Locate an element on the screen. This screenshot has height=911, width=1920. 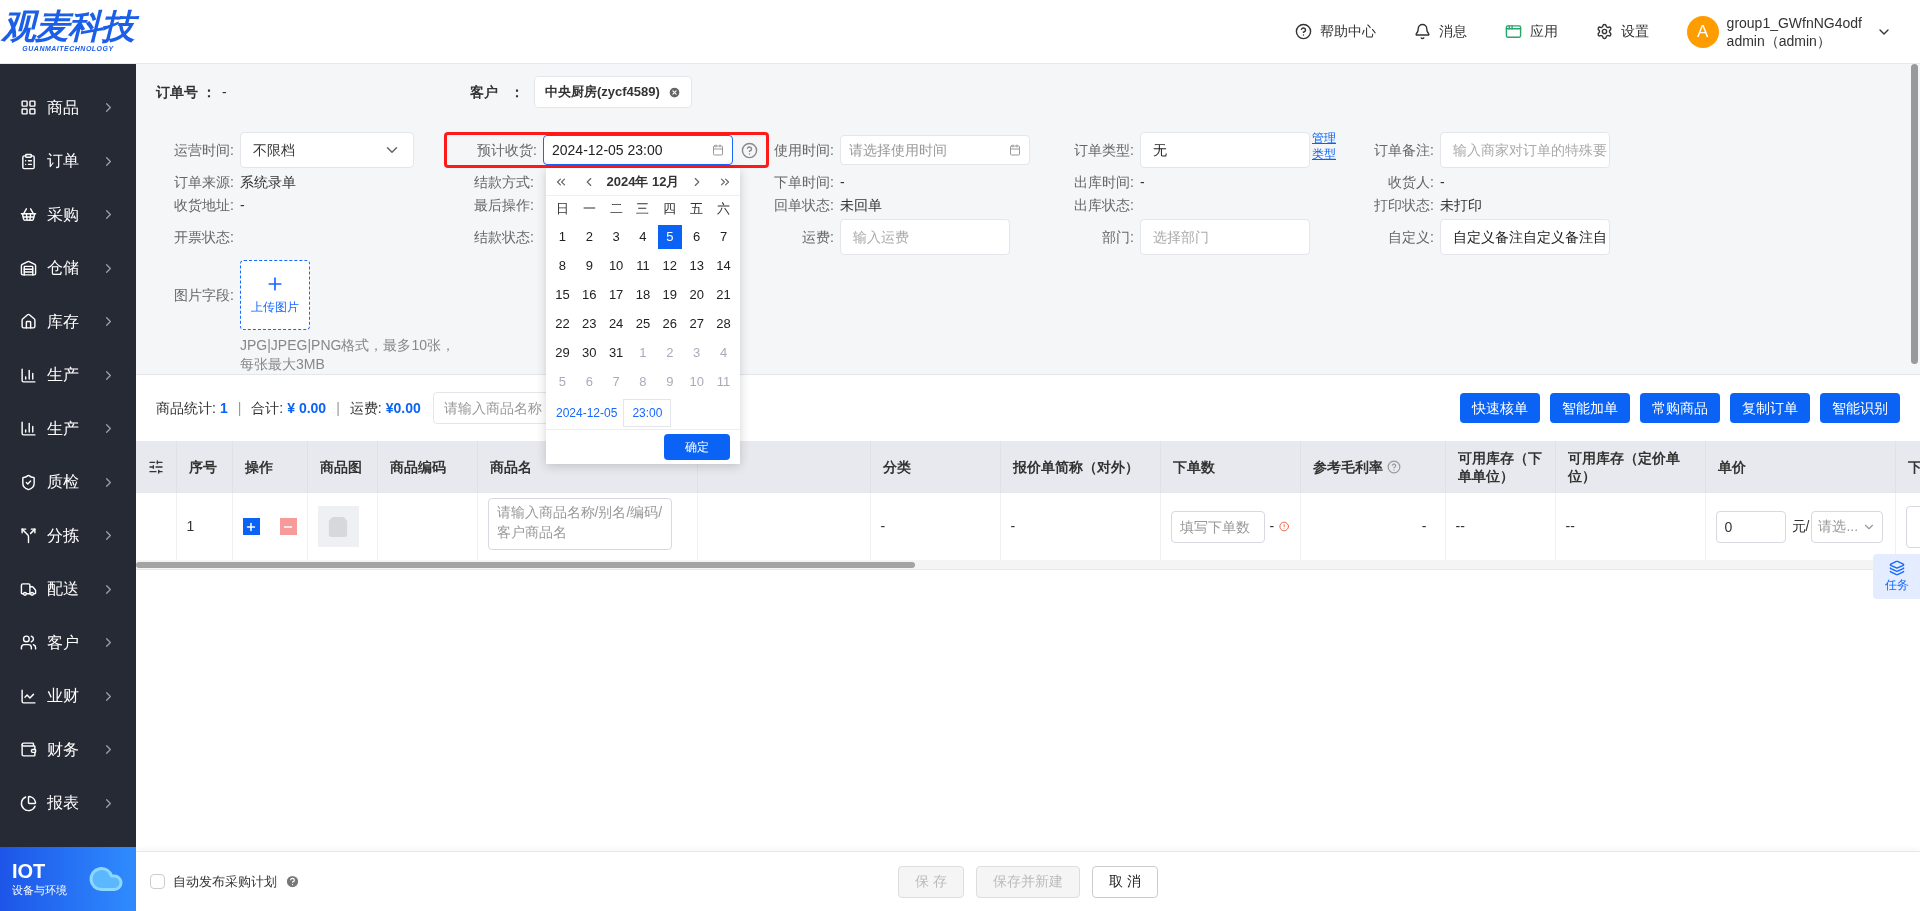
field-label: 回单状态: is located at coordinates (804, 205).